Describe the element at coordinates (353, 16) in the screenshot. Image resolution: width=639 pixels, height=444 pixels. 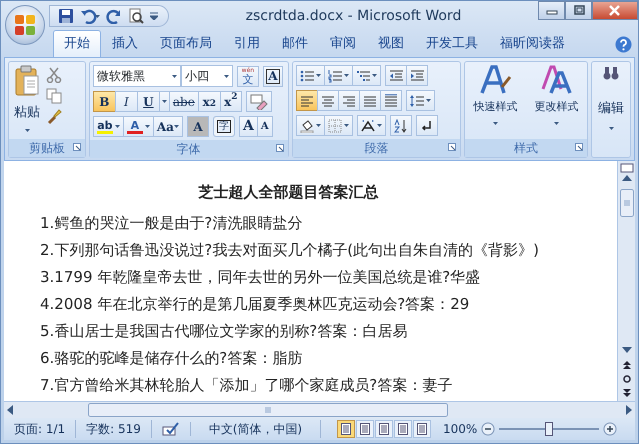
I see `window-title: zscrdtda.docx - Microsoft Word` at that location.